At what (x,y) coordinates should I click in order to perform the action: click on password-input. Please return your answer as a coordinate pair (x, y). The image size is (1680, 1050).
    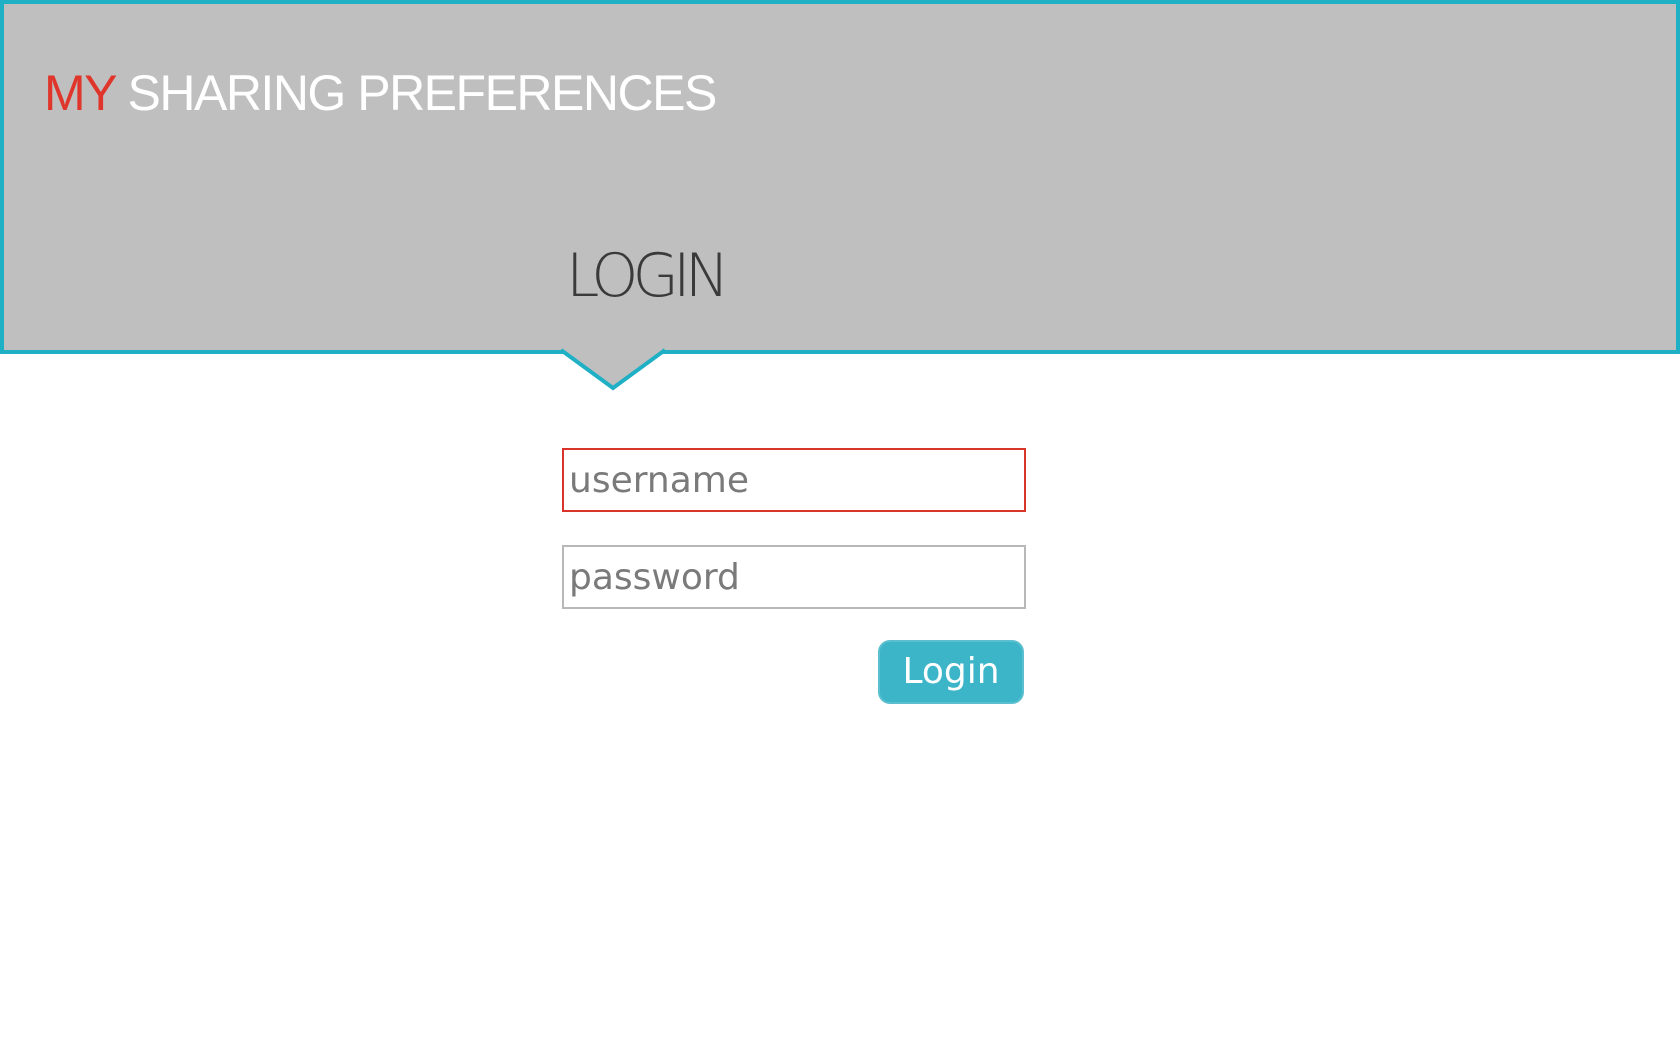
    Looking at the image, I should click on (794, 577).